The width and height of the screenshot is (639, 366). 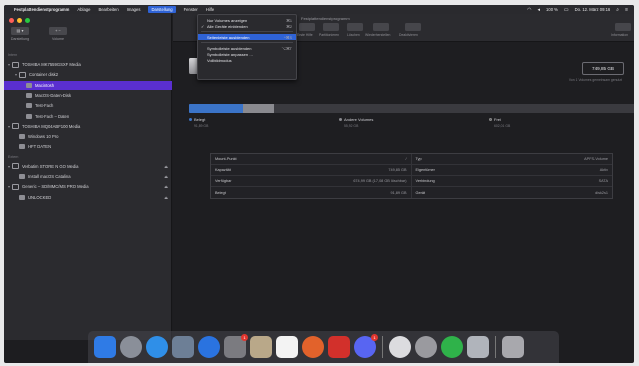 I want to click on menu-images: Images, so click(x=134, y=9).